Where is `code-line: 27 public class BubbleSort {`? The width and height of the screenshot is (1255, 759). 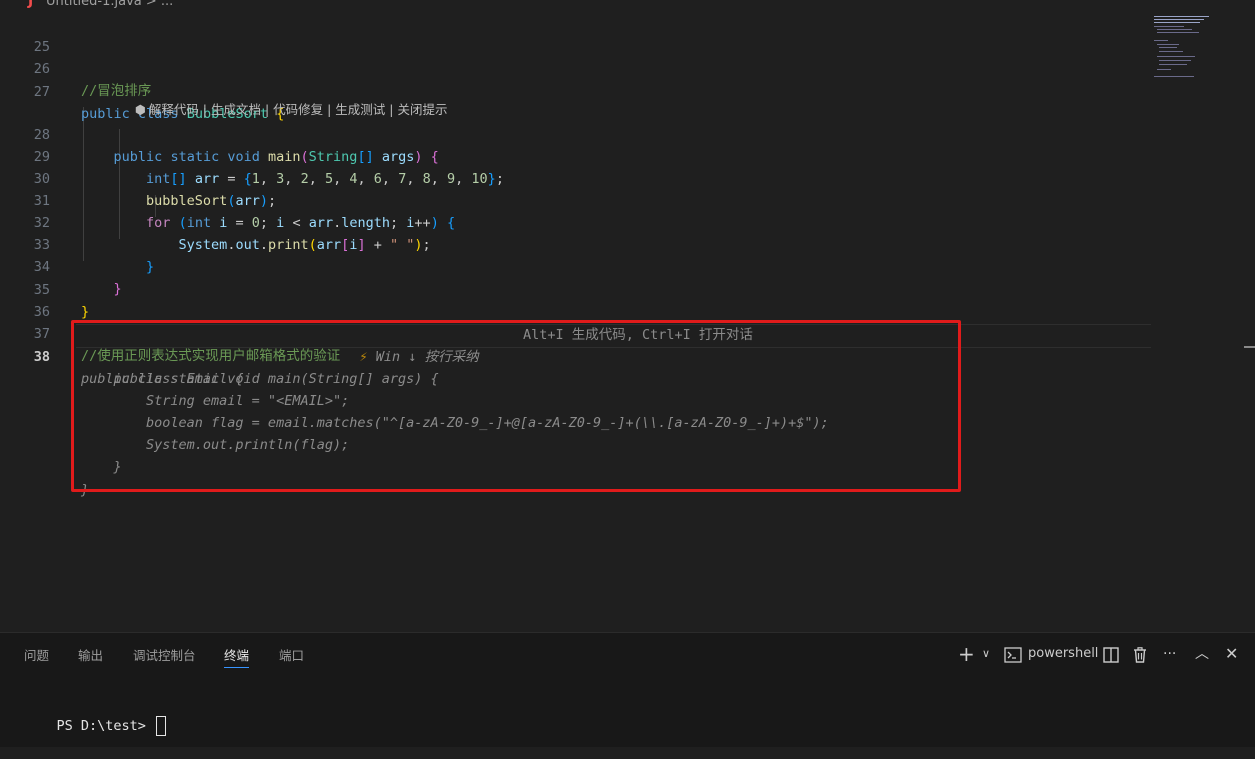 code-line: 27 public class BubbleSort { is located at coordinates (142, 90).